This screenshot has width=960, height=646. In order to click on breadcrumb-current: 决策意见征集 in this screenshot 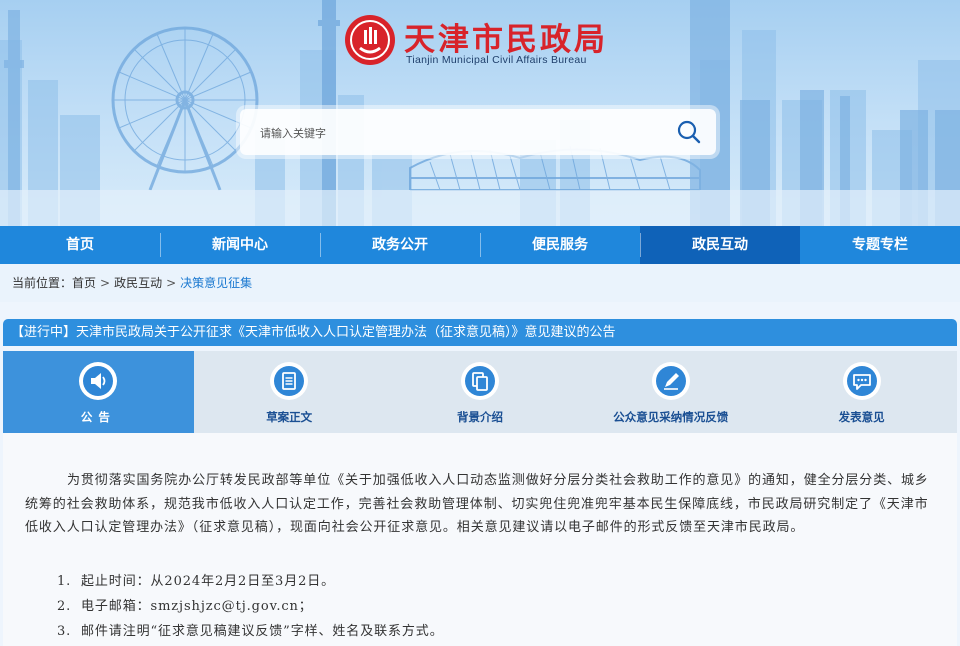, I will do `click(216, 283)`.